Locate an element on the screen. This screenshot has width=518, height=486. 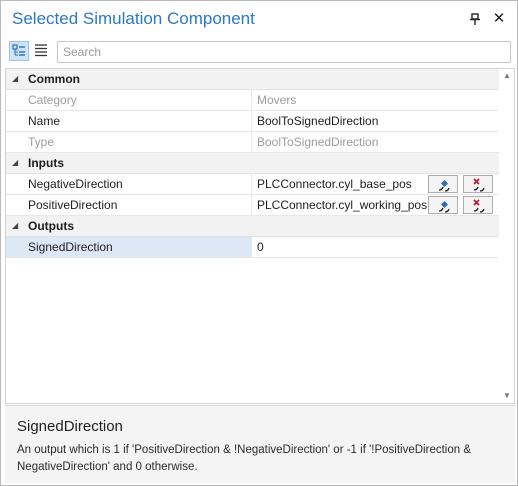
property-row: SignedDirection 0 is located at coordinates (252, 247).